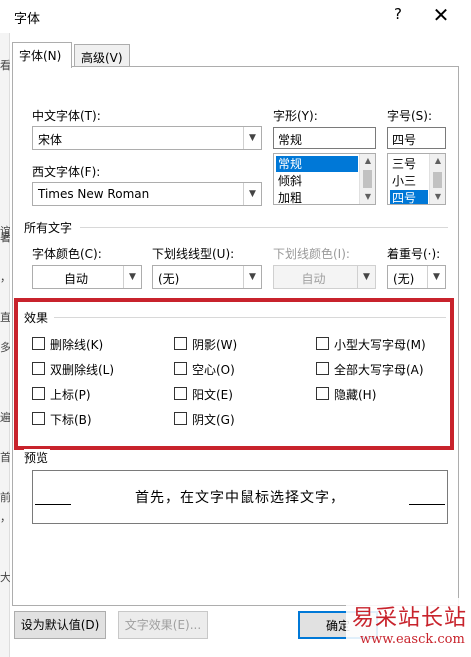  I want to click on watermark-brand: 易采站长站, so click(410, 618).